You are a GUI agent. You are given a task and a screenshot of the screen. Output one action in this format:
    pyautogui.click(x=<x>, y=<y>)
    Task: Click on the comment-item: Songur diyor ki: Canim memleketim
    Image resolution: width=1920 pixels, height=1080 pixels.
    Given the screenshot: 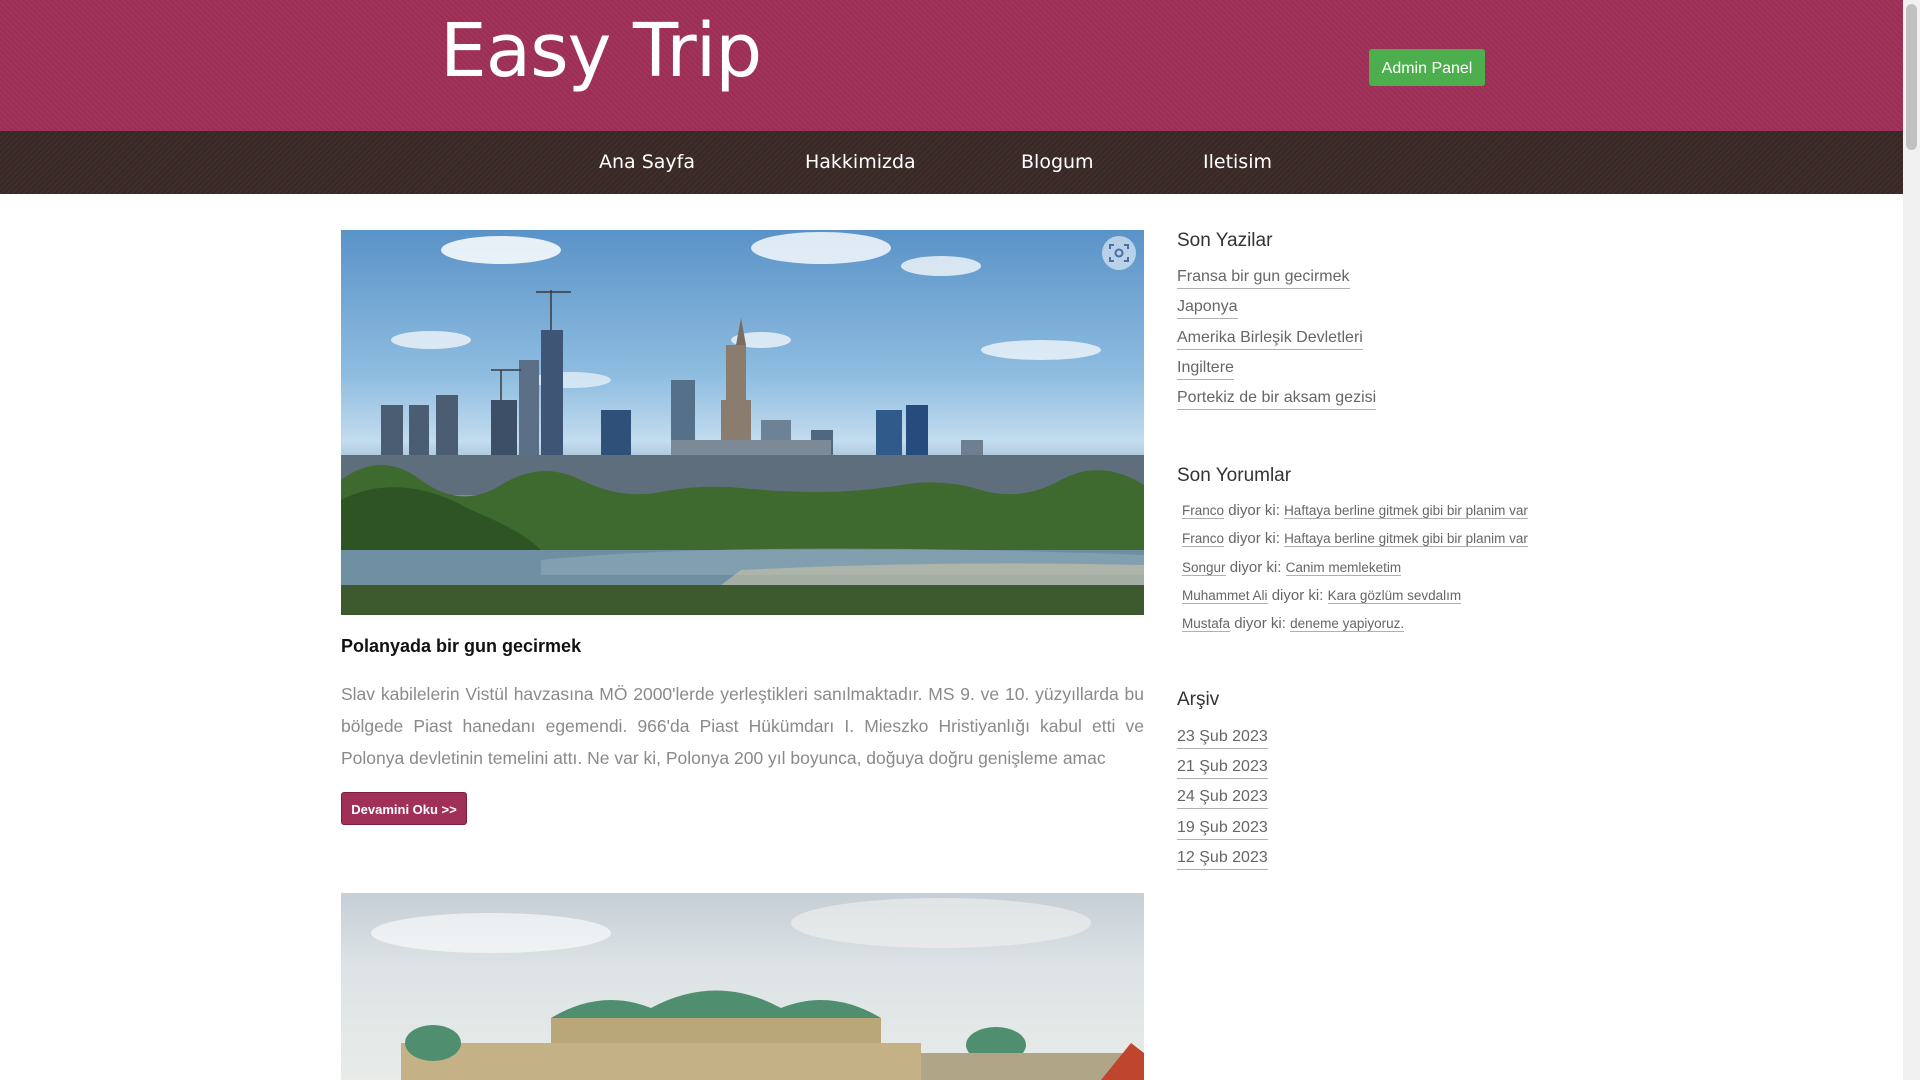 What is the action you would take?
    pyautogui.click(x=1292, y=568)
    